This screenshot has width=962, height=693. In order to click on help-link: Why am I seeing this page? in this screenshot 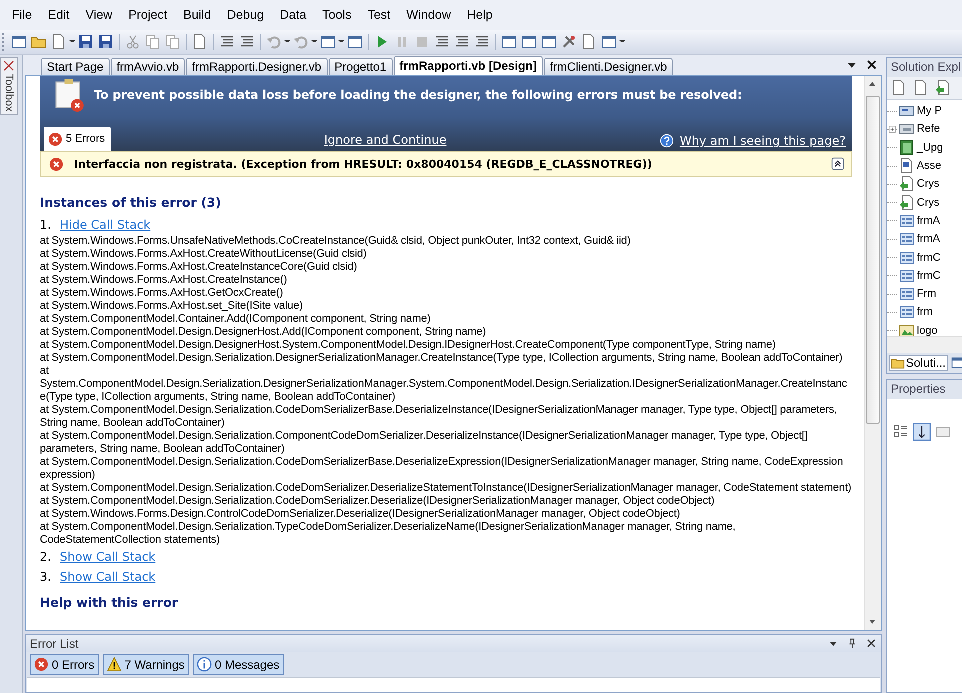, I will do `click(763, 141)`.